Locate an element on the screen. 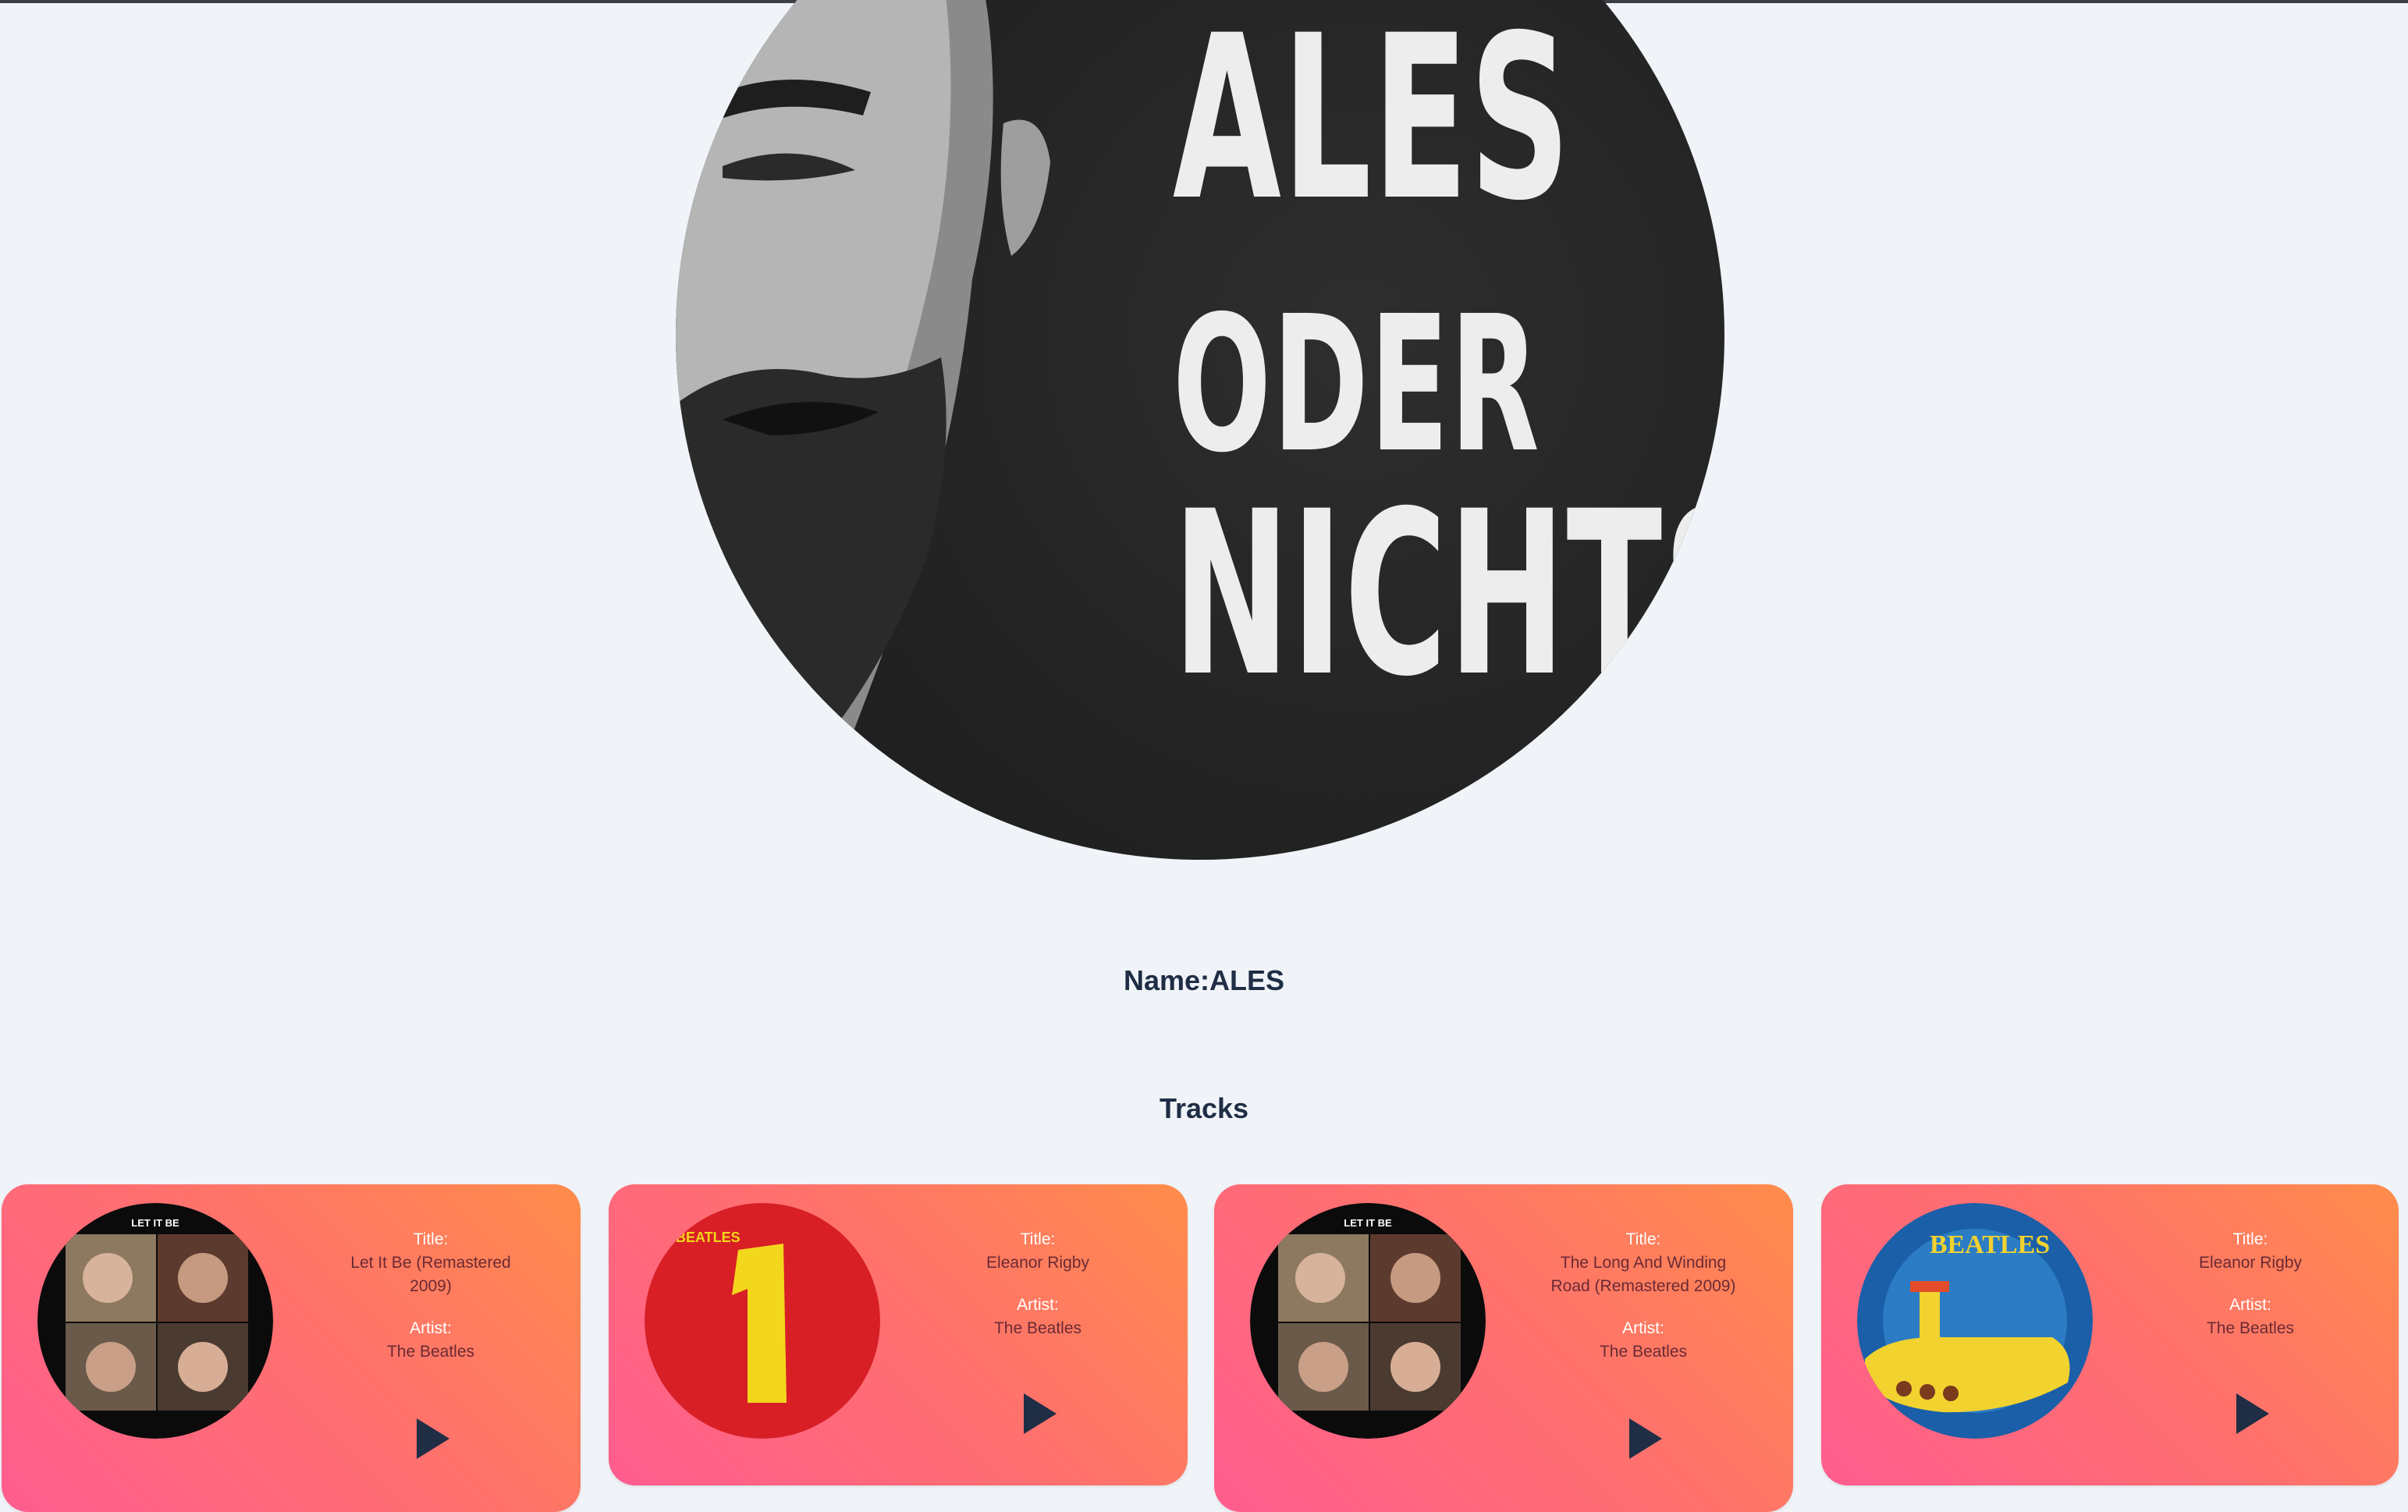 This screenshot has width=2408, height=1512. yellow-submarine-cover-icon: BEATLES is located at coordinates (1975, 1321).